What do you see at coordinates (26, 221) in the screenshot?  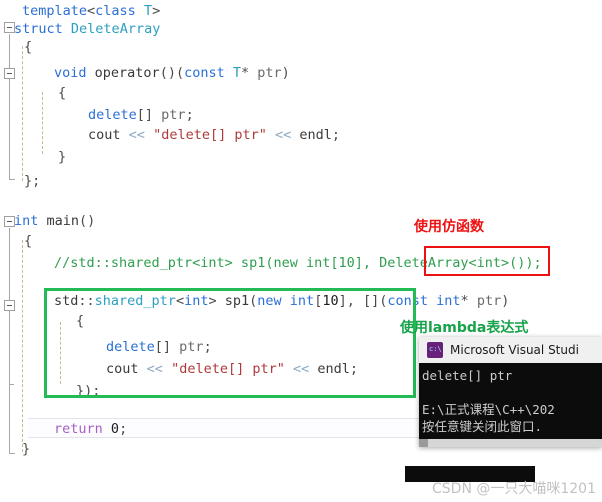 I see `token-int-main: int` at bounding box center [26, 221].